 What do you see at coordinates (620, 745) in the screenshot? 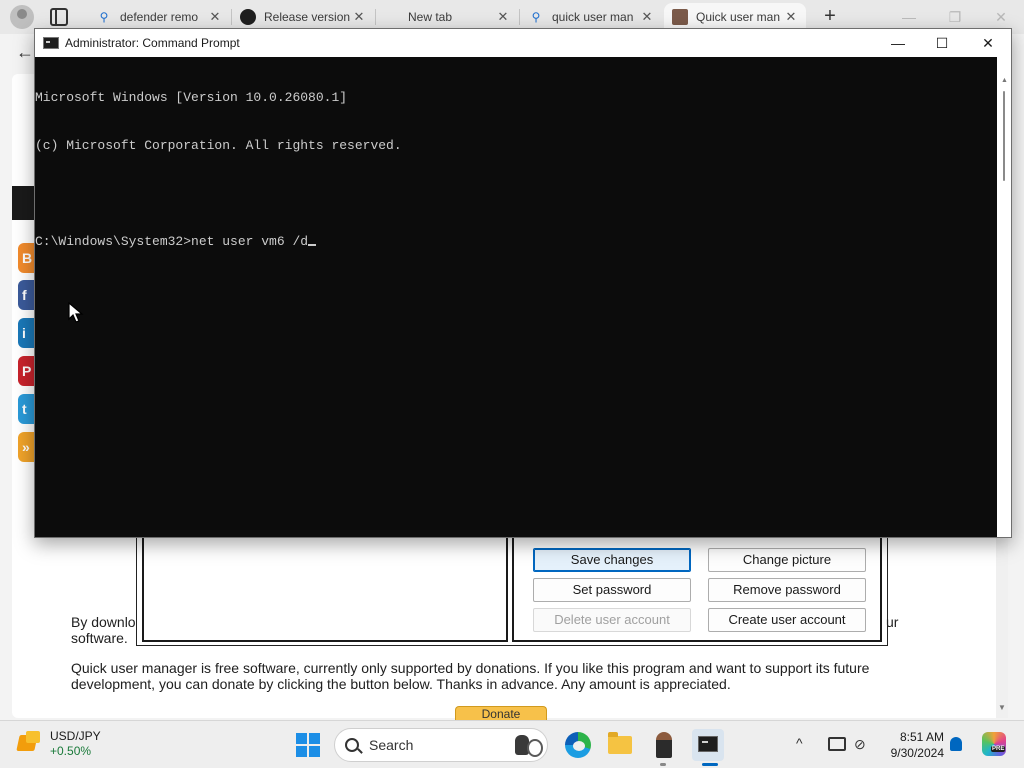
I see `file-explorer-icon` at bounding box center [620, 745].